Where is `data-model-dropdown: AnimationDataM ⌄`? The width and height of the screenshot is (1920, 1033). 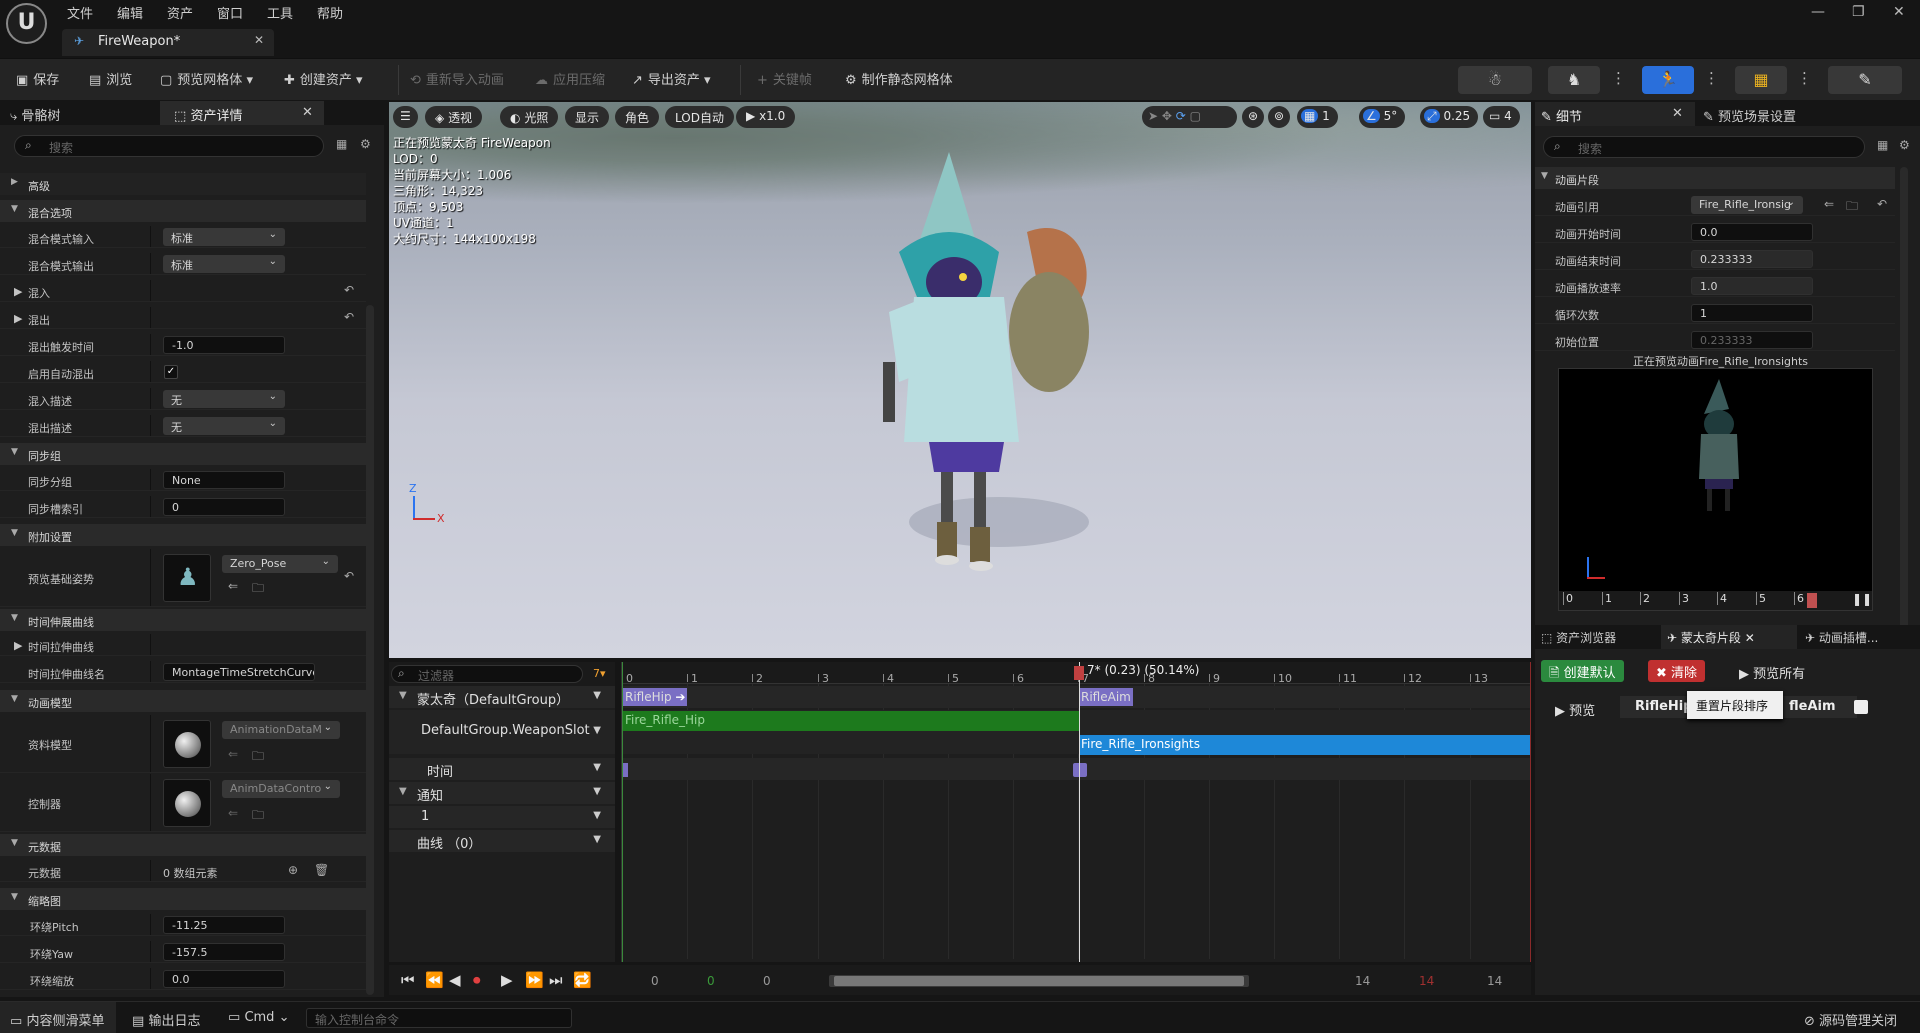 data-model-dropdown: AnimationDataM ⌄ is located at coordinates (281, 730).